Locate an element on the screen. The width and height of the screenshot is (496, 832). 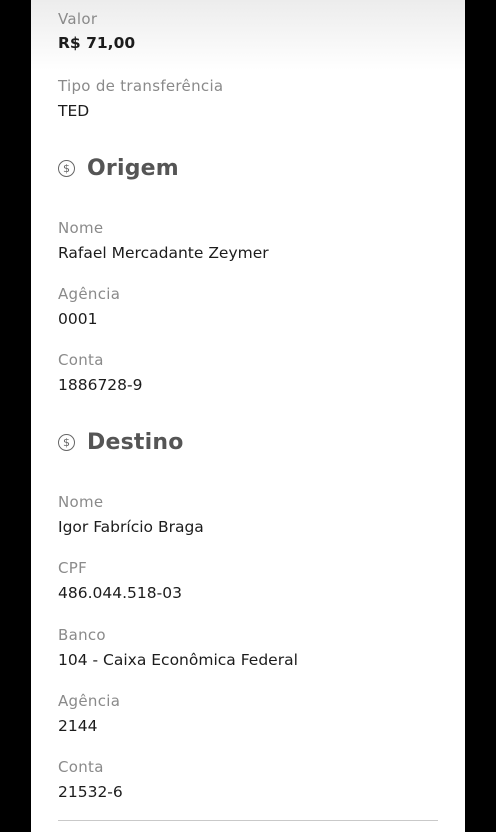
destino-nome-value: Igor Fabrício Braga is located at coordinates (131, 527).